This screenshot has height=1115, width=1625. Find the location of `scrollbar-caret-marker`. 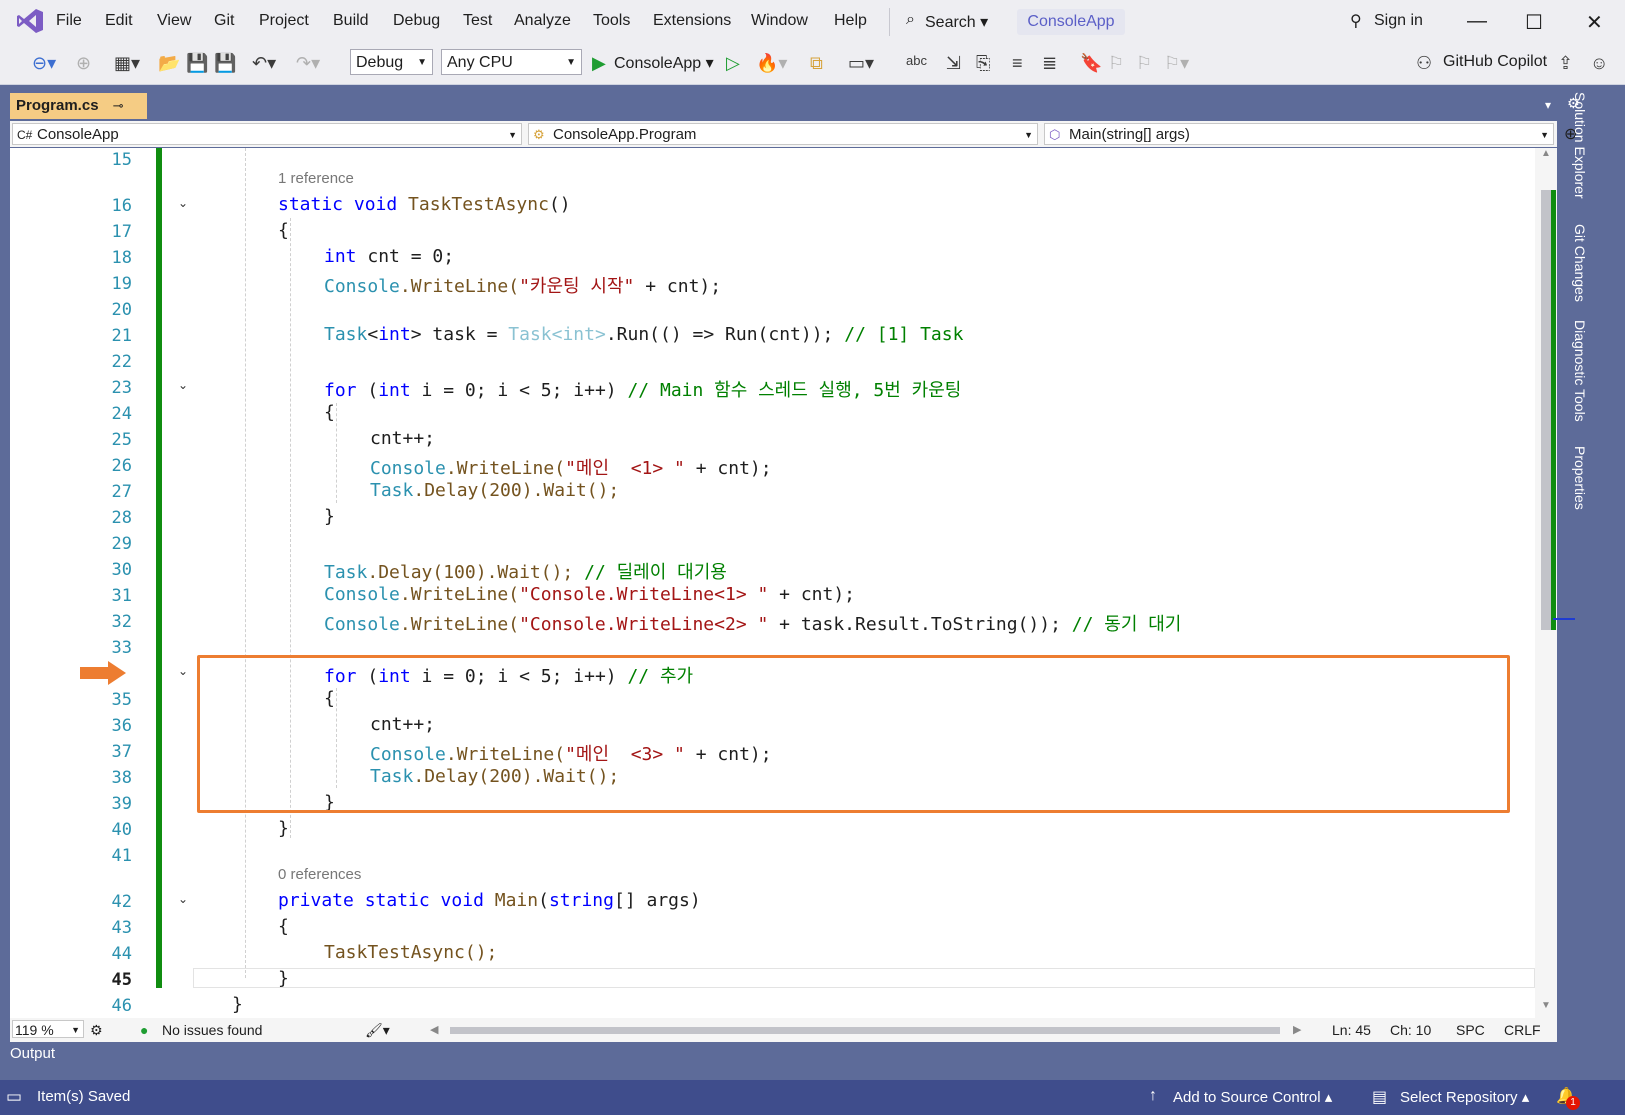

scrollbar-caret-marker is located at coordinates (1564, 619).